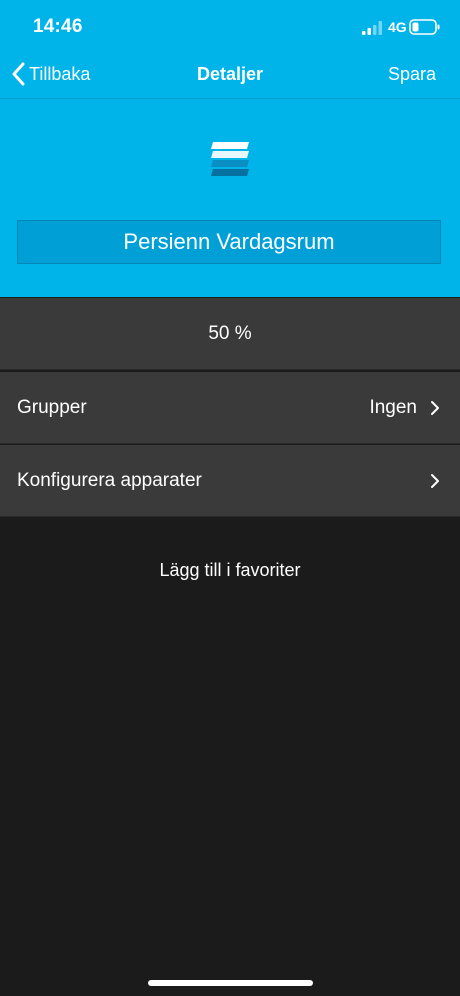 This screenshot has width=460, height=996. I want to click on network-type: 4G, so click(397, 27).